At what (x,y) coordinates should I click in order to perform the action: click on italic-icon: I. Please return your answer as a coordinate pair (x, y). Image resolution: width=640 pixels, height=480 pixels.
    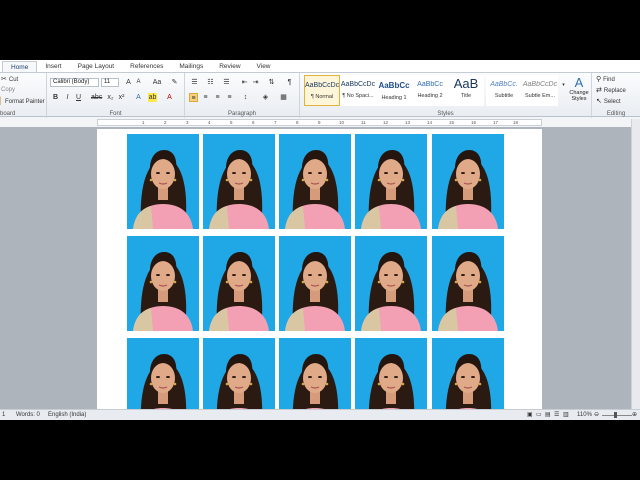
    Looking at the image, I should click on (67, 97).